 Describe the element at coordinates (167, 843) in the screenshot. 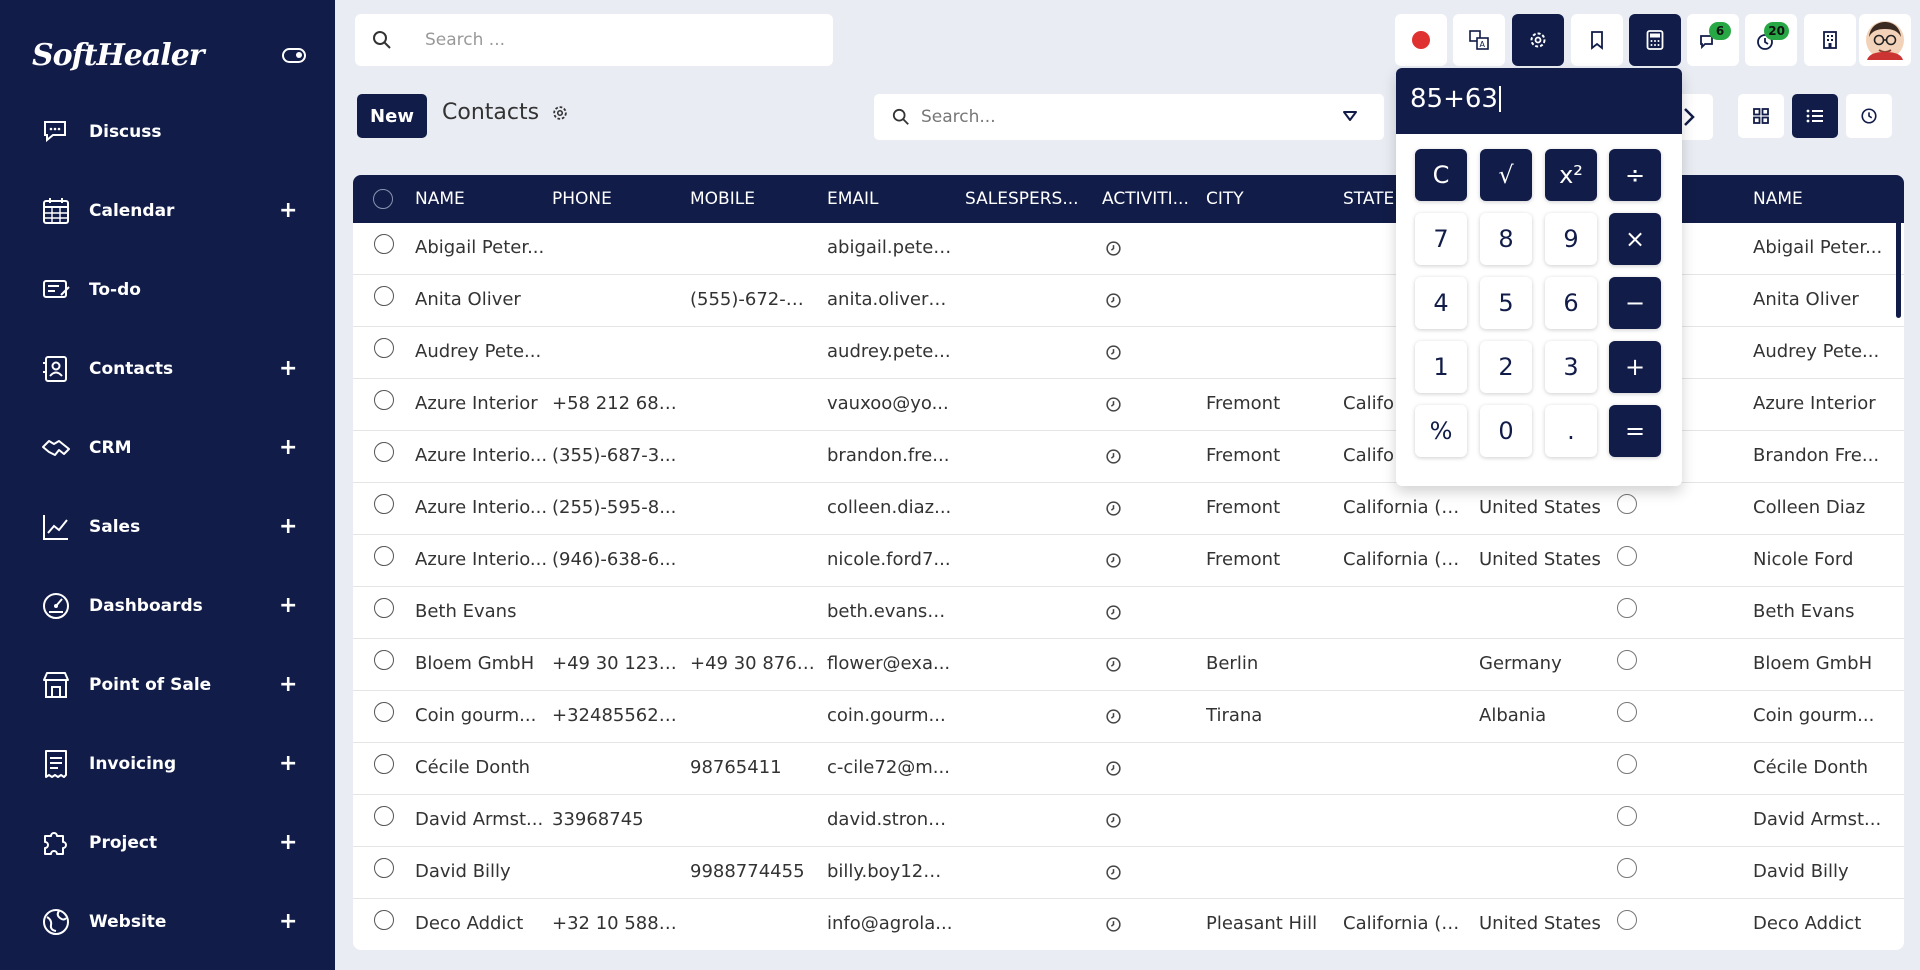

I see `sidebar-item-project: Project +` at that location.